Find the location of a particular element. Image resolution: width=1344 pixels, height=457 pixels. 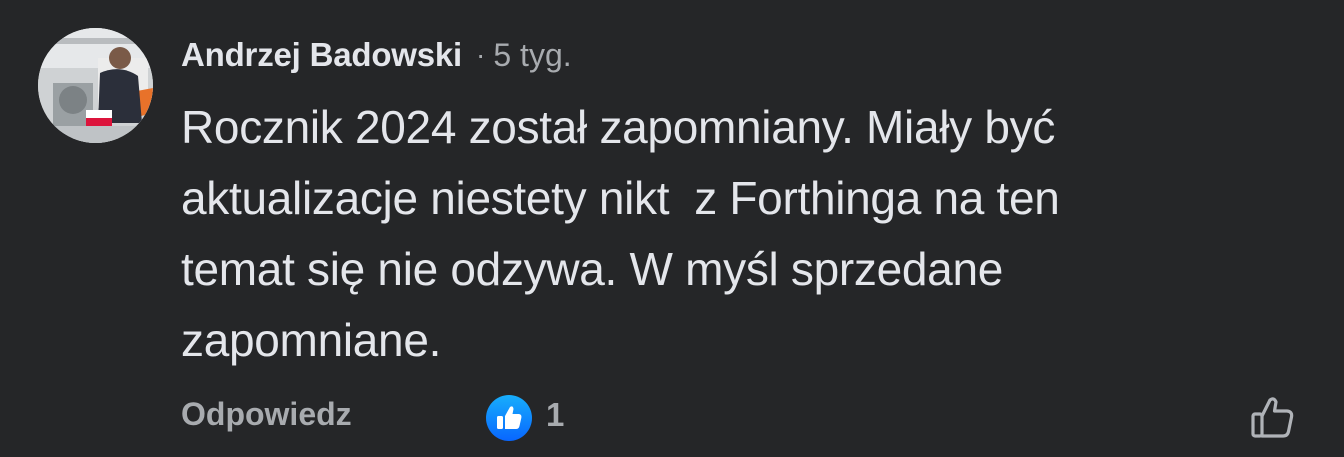

thumbs-up-reaction-icon is located at coordinates (509, 418).